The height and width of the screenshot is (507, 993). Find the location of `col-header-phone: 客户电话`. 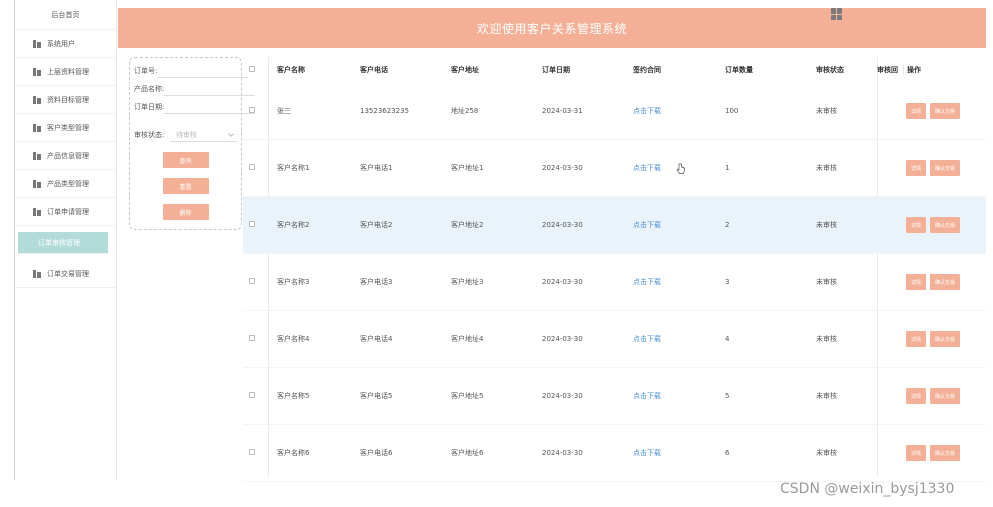

col-header-phone: 客户电话 is located at coordinates (374, 70).